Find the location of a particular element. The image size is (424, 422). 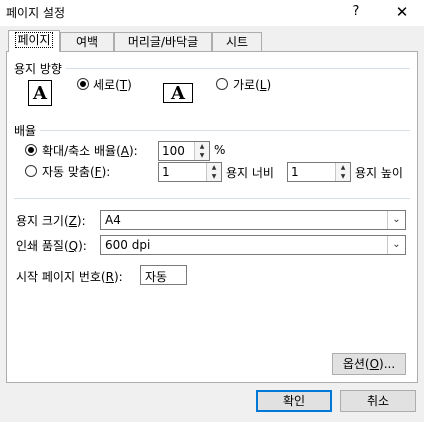

portrait-label: 세로(T) is located at coordinates (112, 84).